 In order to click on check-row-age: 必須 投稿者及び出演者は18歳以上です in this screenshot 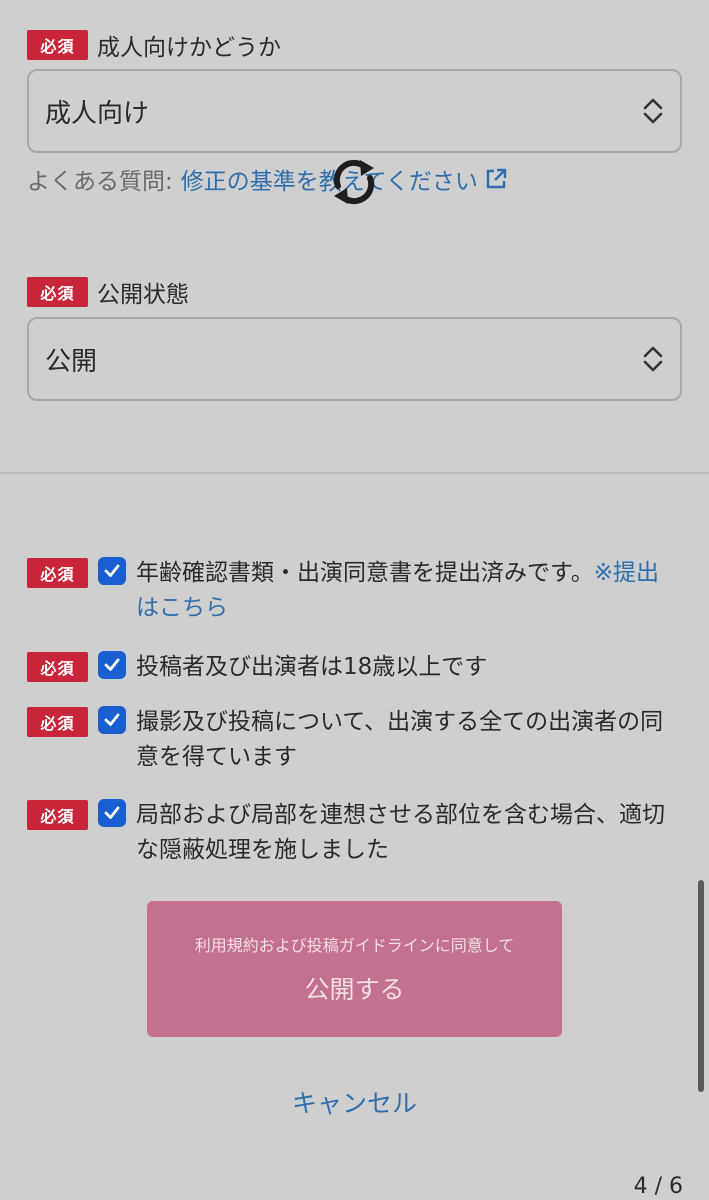, I will do `click(351, 667)`.